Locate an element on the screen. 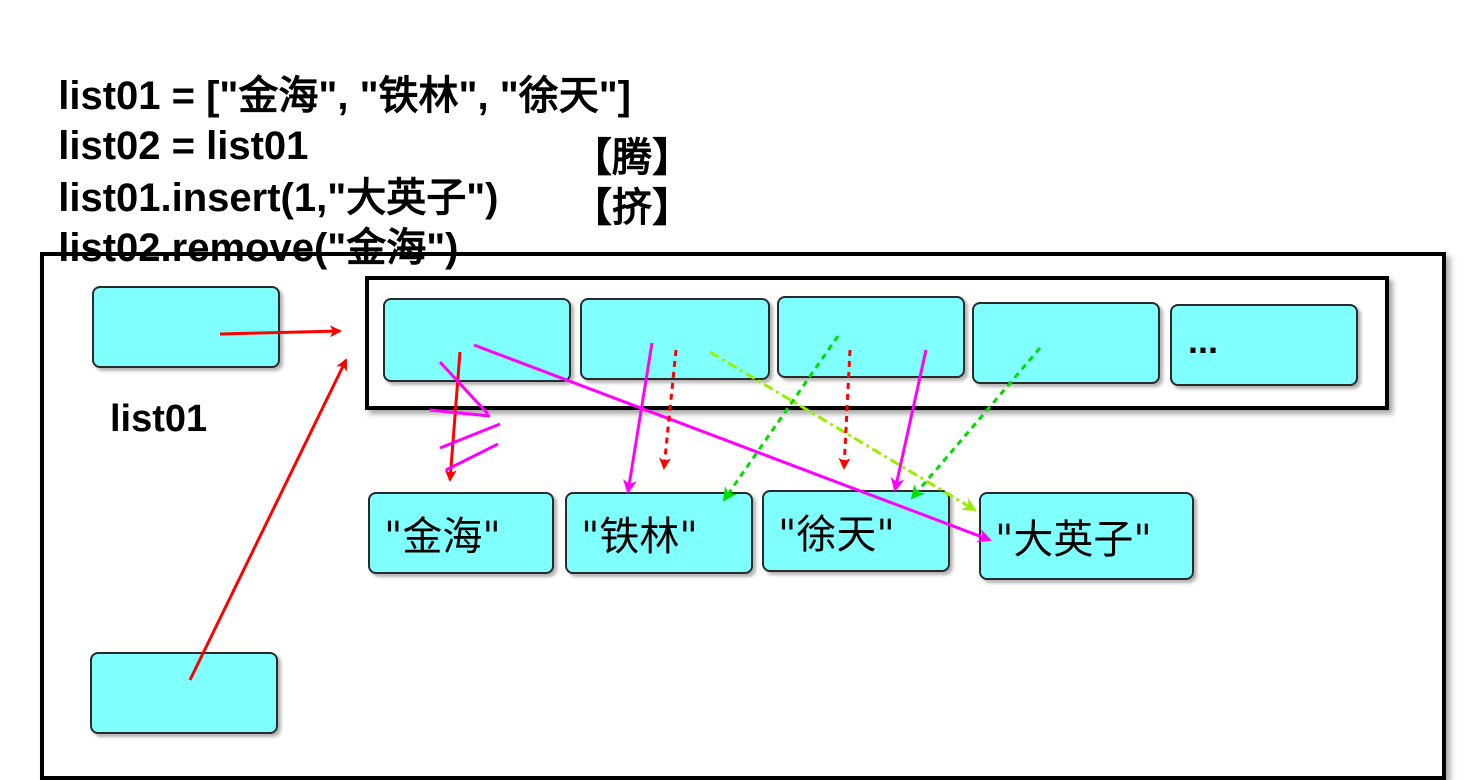 The height and width of the screenshot is (780, 1482). var-box-list02 is located at coordinates (184, 693).